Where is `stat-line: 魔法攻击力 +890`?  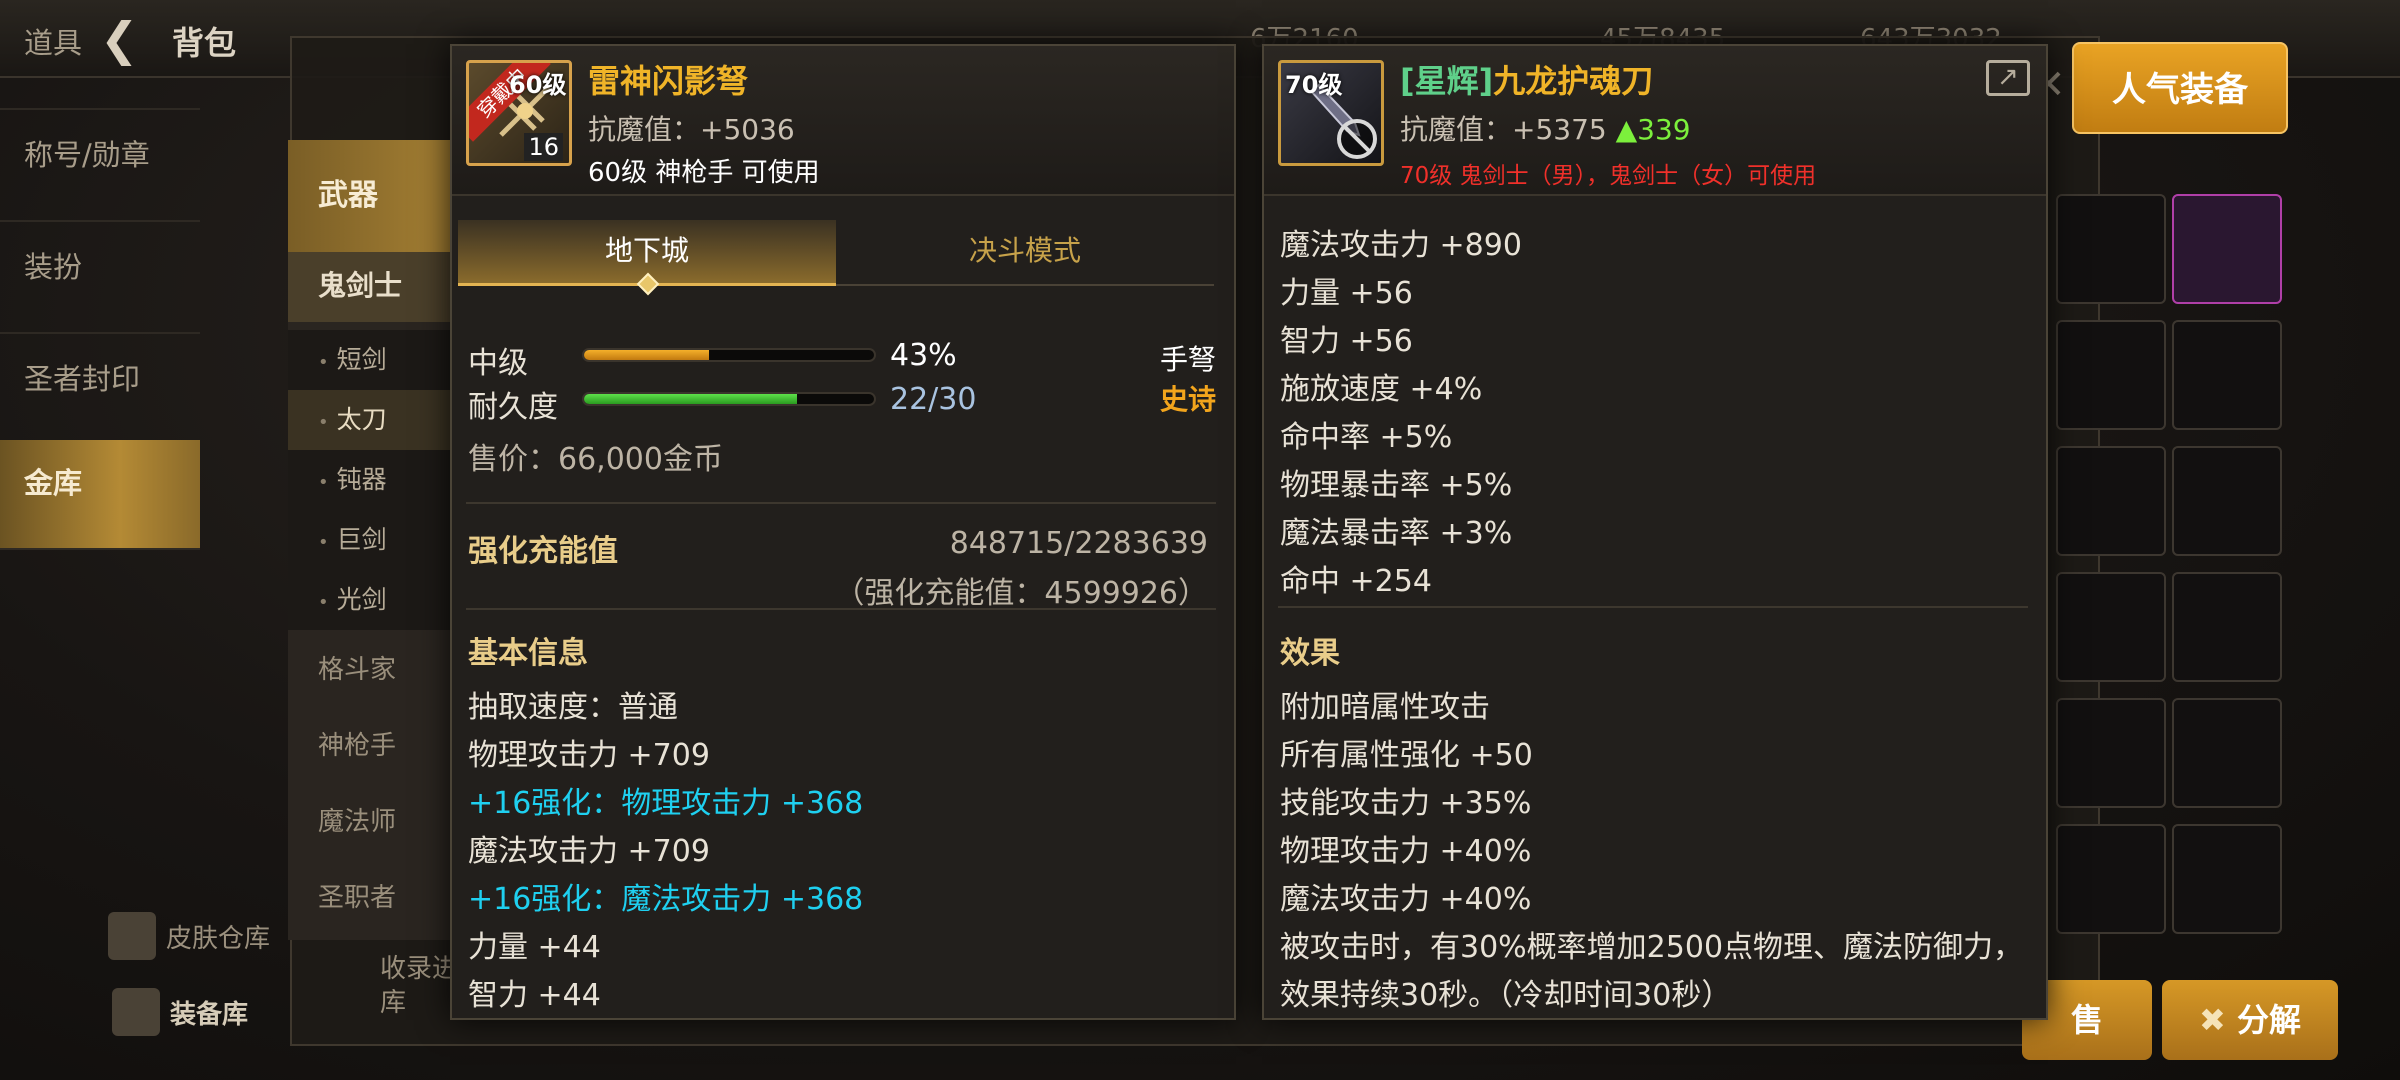 stat-line: 魔法攻击力 +890 is located at coordinates (1401, 245).